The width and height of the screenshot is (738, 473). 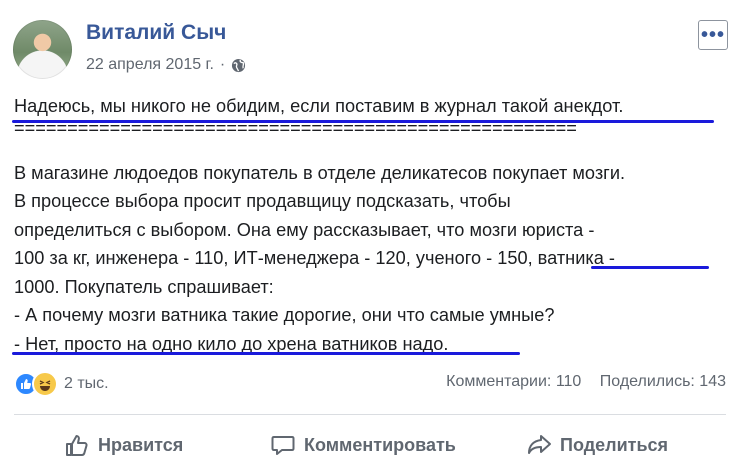 What do you see at coordinates (144, 286) in the screenshot?
I see `post-line: 1000. Покупатель спрашивает:` at bounding box center [144, 286].